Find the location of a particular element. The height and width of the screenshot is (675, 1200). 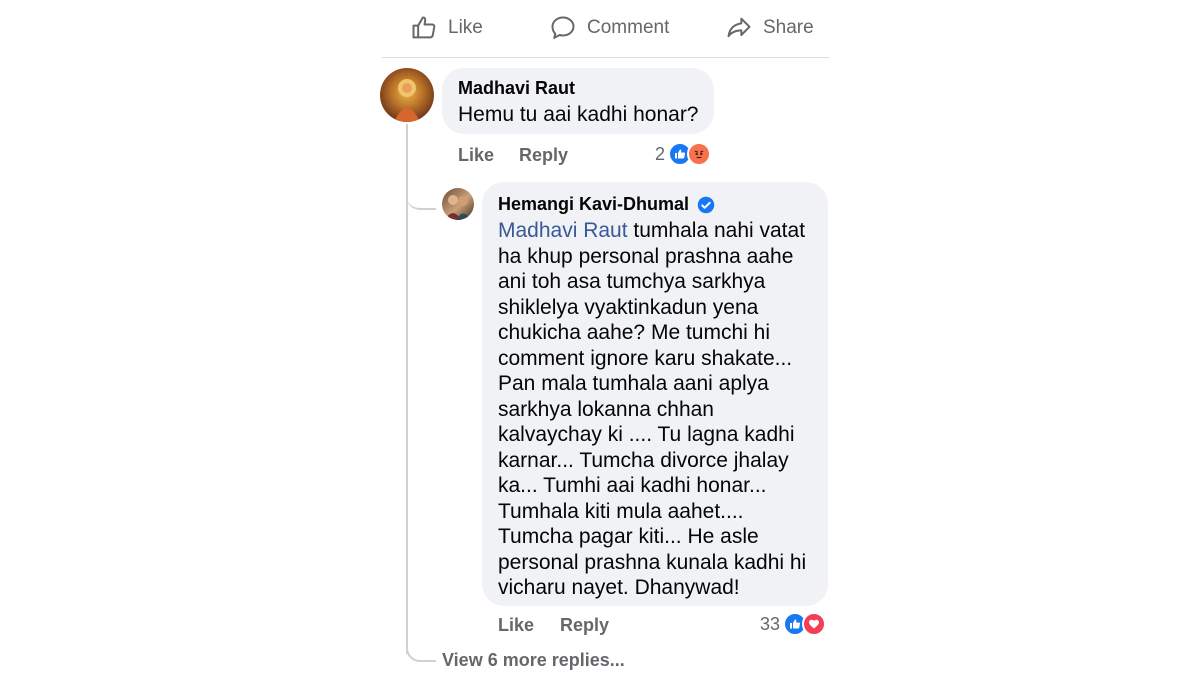

reply-author-row: Hemangi Kavi-Dhumal is located at coordinates (606, 204).